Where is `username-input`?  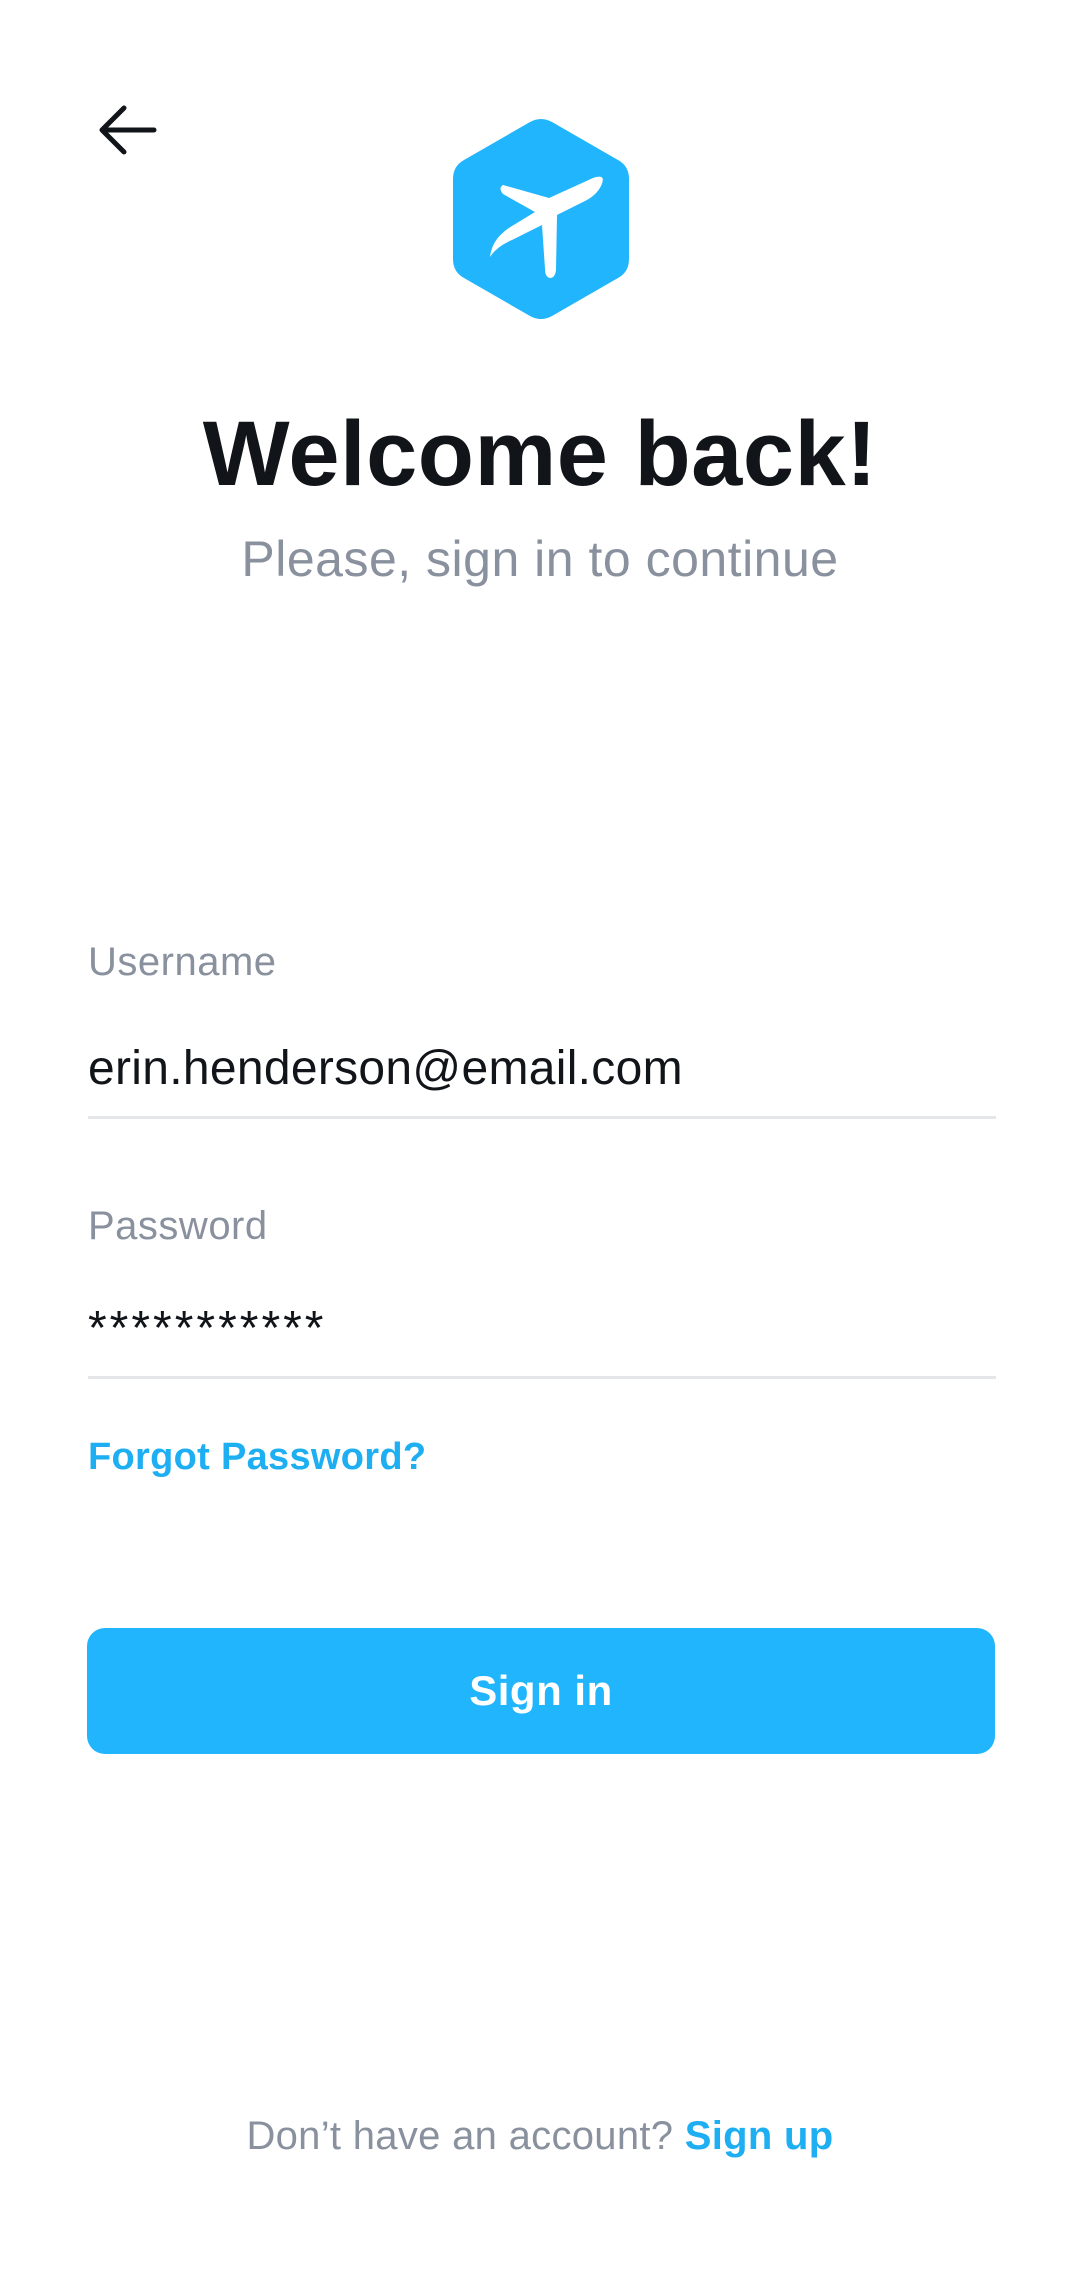
username-input is located at coordinates (542, 1068).